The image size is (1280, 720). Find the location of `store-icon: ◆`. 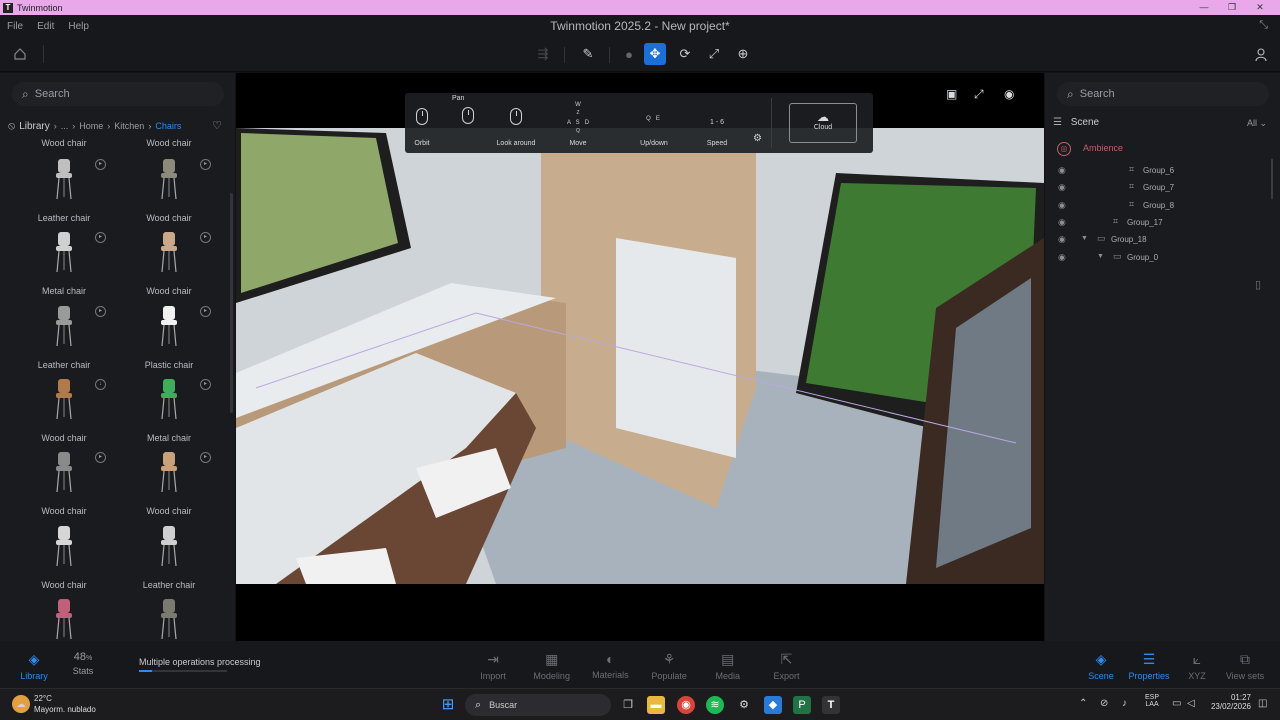

store-icon: ◆ is located at coordinates (773, 705).